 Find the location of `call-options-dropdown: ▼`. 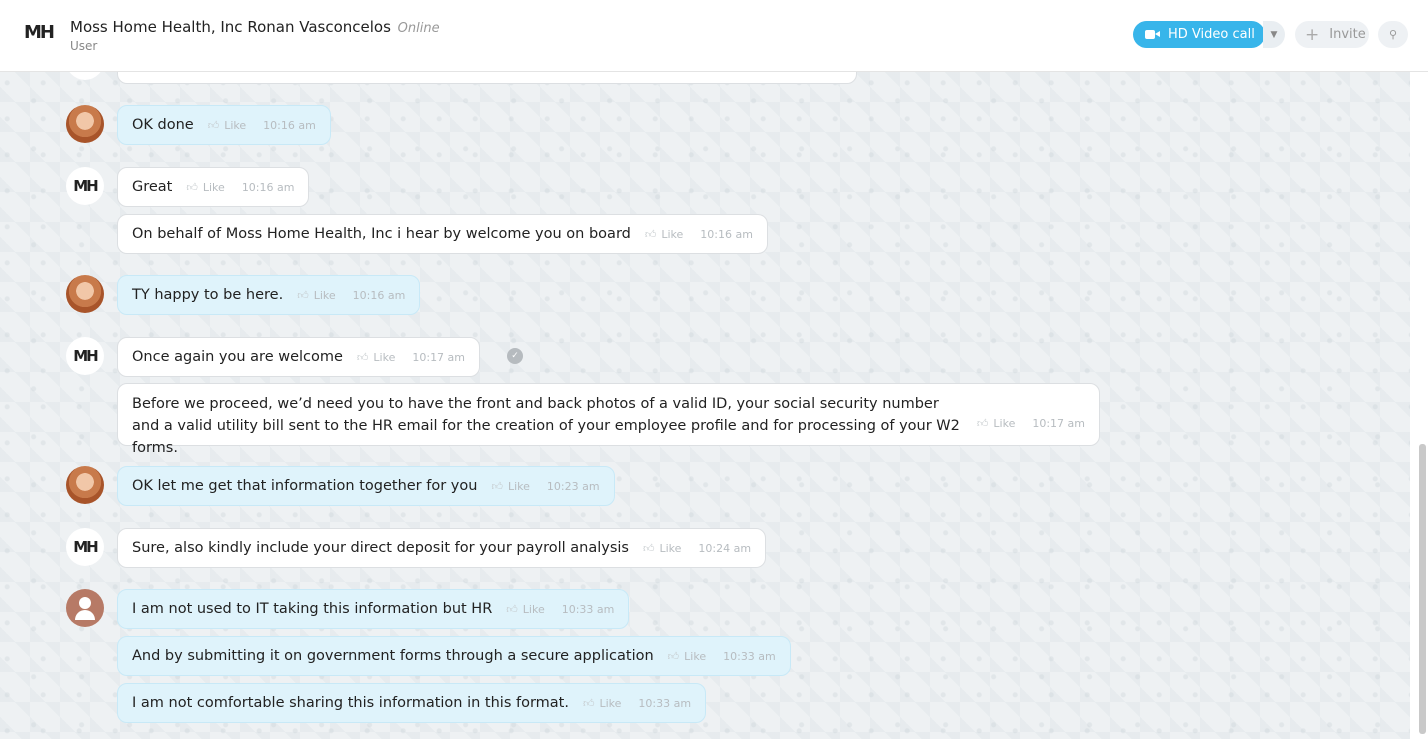

call-options-dropdown: ▼ is located at coordinates (1274, 34).